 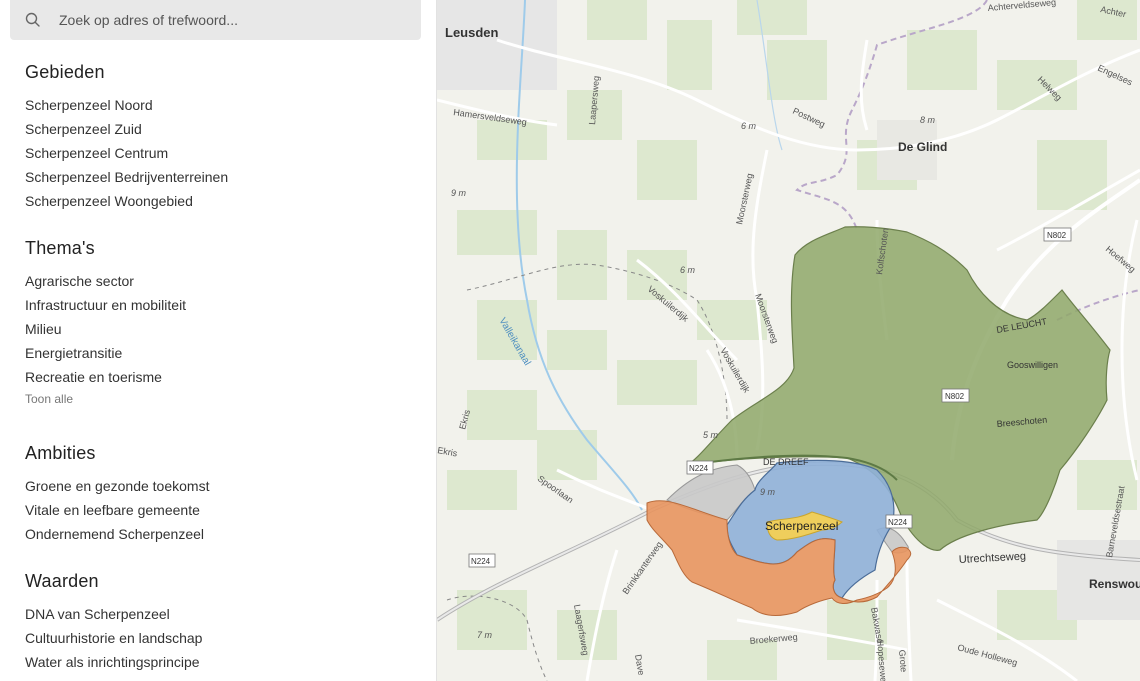 I want to click on road-label-gooswilligen: Gooswilligen, so click(x=1032, y=365).